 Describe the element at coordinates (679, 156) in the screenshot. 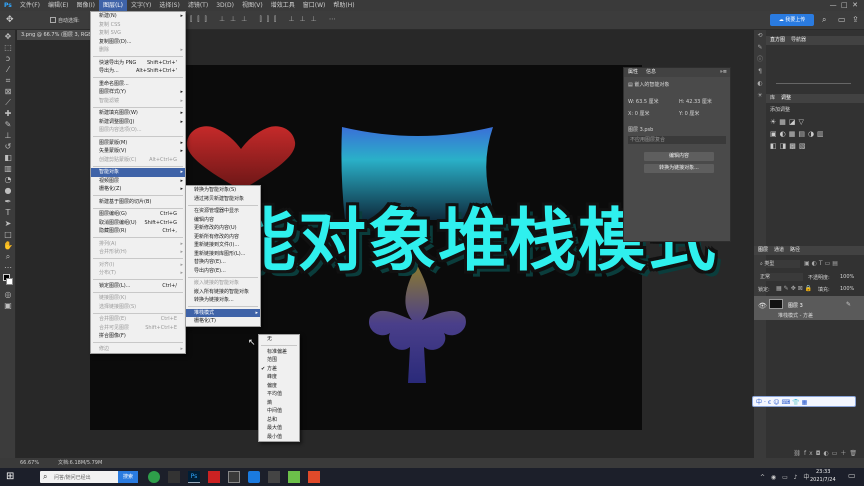

I see `edit-contents-button: 编辑内容` at that location.